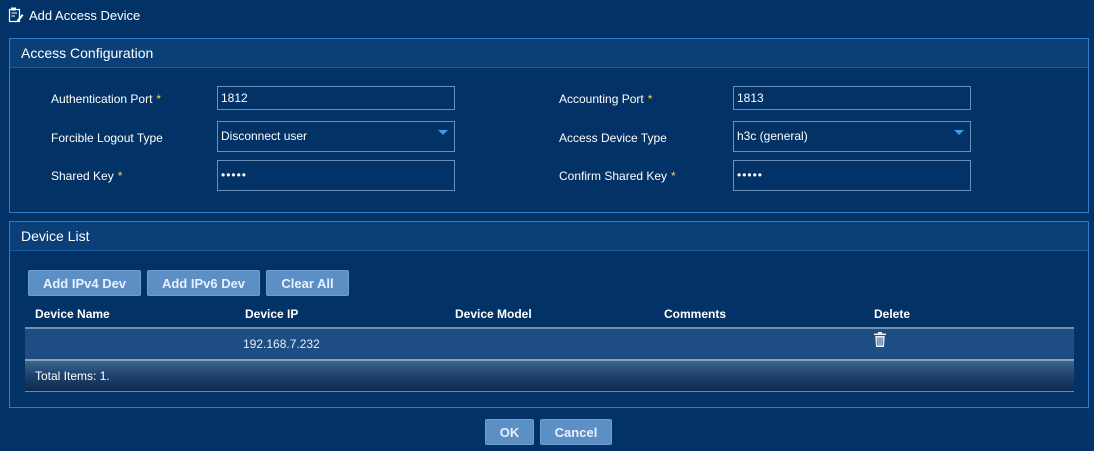  I want to click on window-title-bar: Add Access Device, so click(74, 15).